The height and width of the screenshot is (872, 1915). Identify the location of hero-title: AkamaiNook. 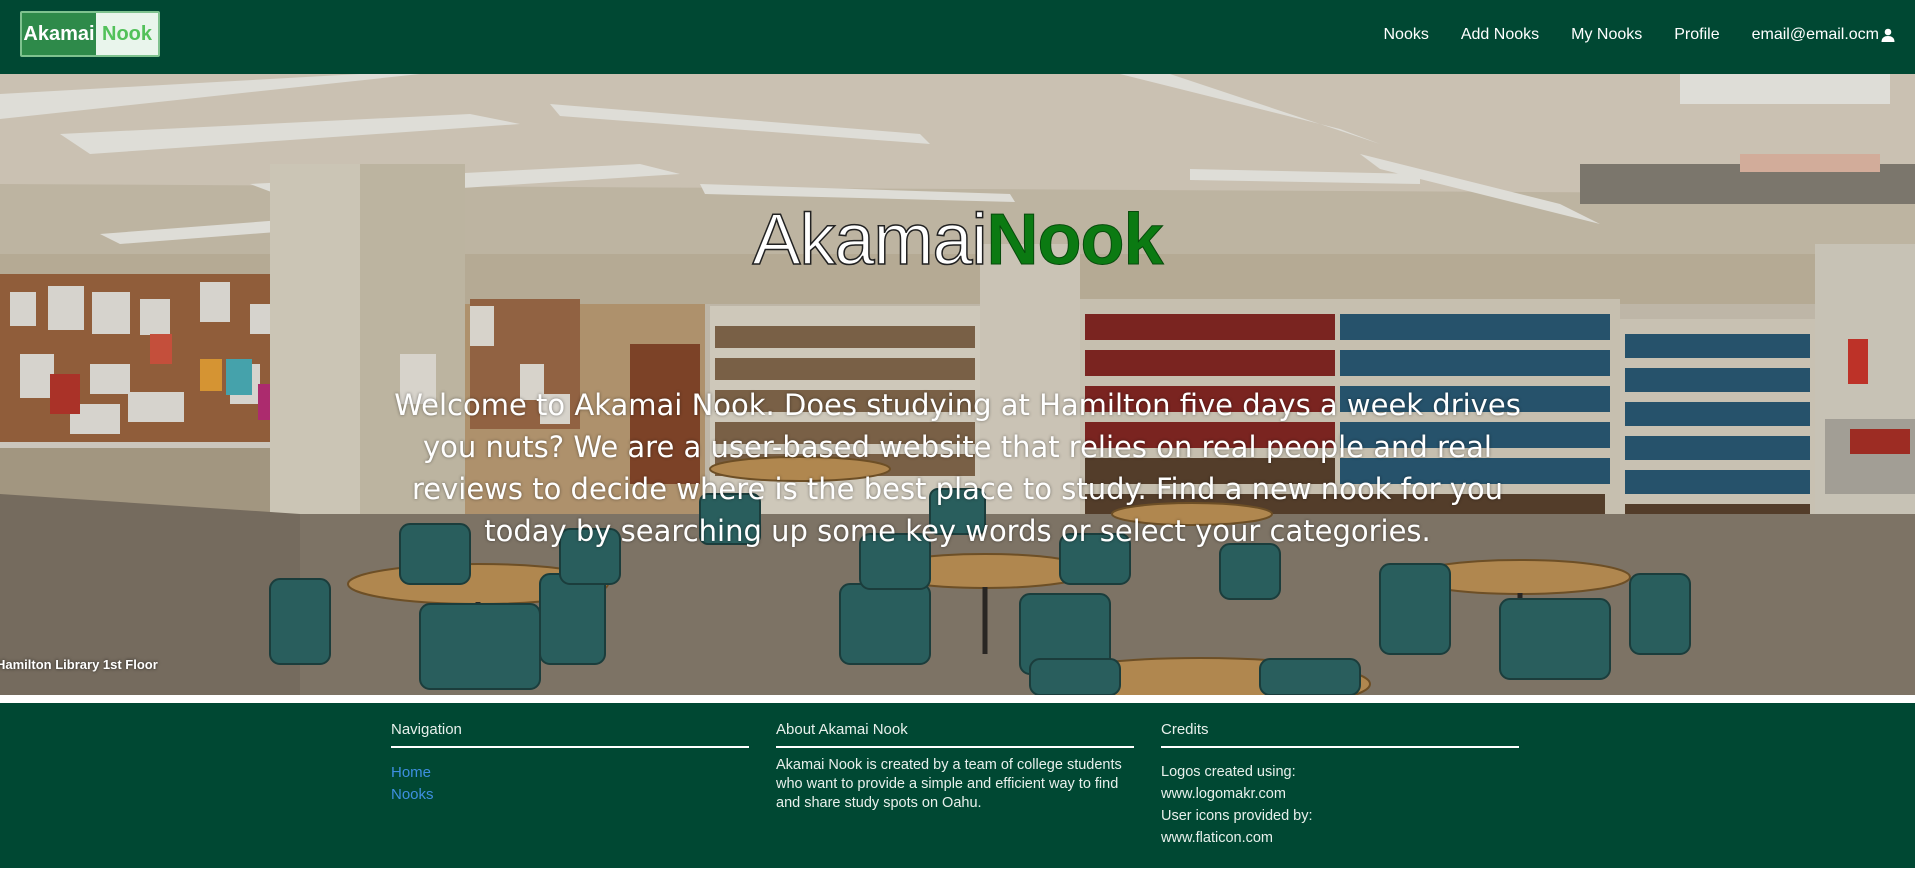
(957, 240).